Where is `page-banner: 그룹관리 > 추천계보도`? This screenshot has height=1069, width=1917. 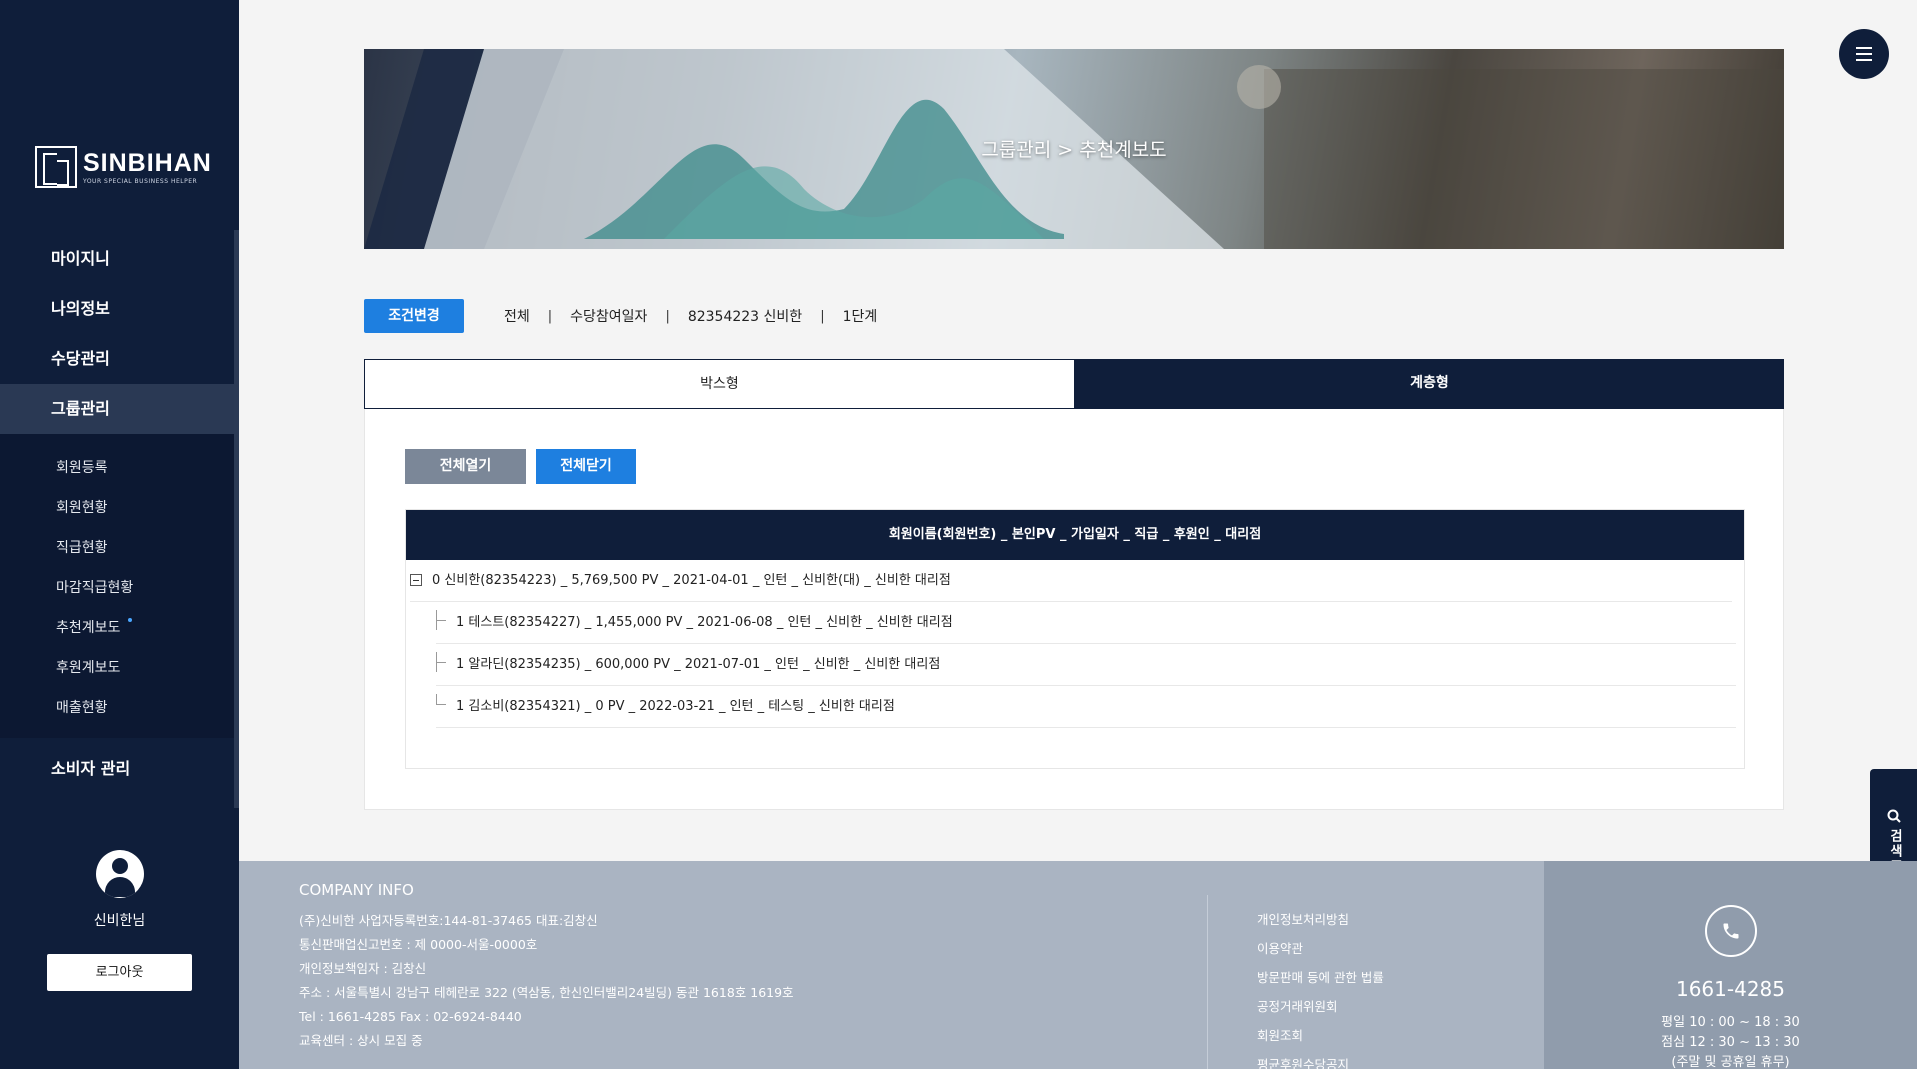 page-banner: 그룹관리 > 추천계보도 is located at coordinates (1074, 149).